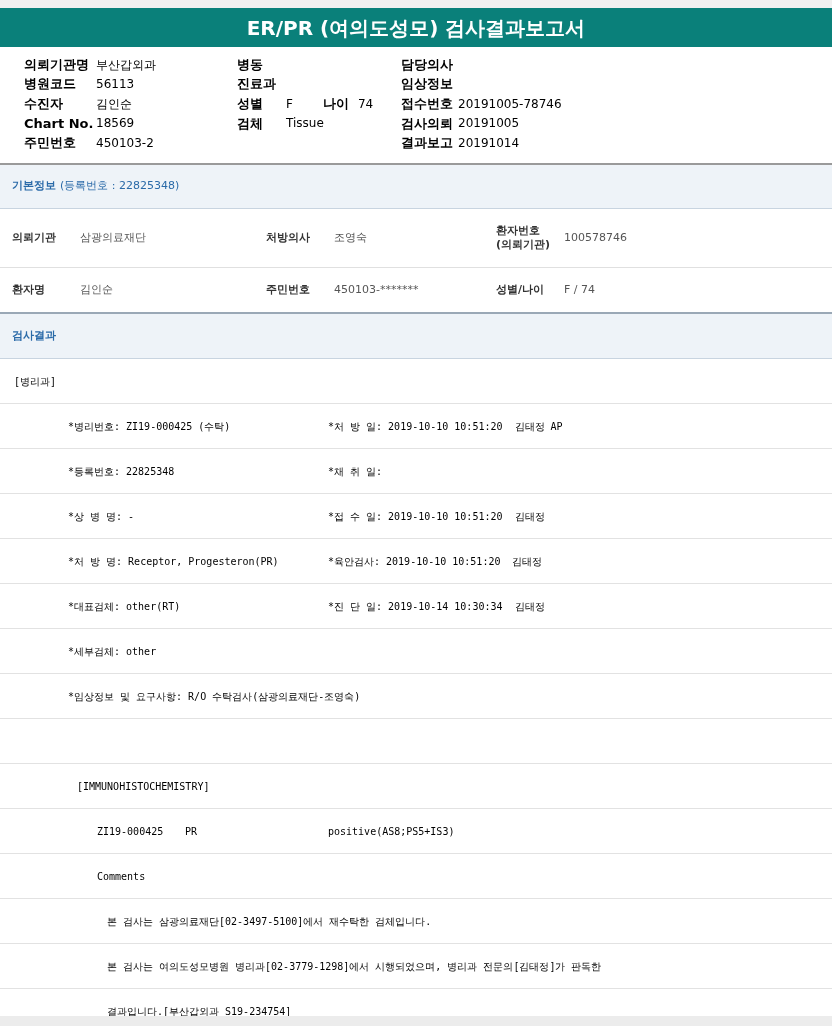 The image size is (832, 1026). I want to click on report-field: *등록번호: 22825348, so click(198, 471).